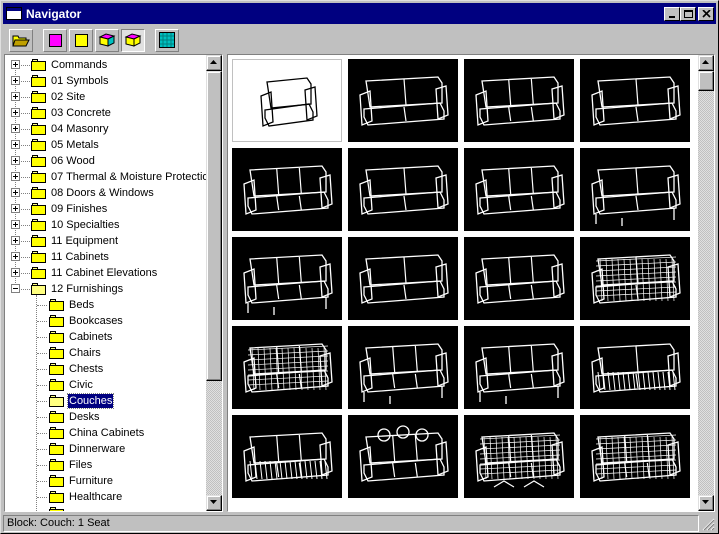 The width and height of the screenshot is (719, 534). Describe the element at coordinates (105, 321) in the screenshot. I see `tree-item: Bookcases` at that location.